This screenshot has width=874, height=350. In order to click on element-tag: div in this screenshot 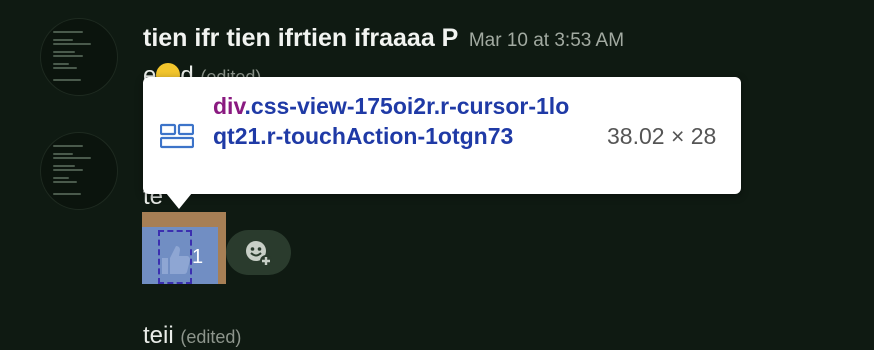, I will do `click(229, 106)`.